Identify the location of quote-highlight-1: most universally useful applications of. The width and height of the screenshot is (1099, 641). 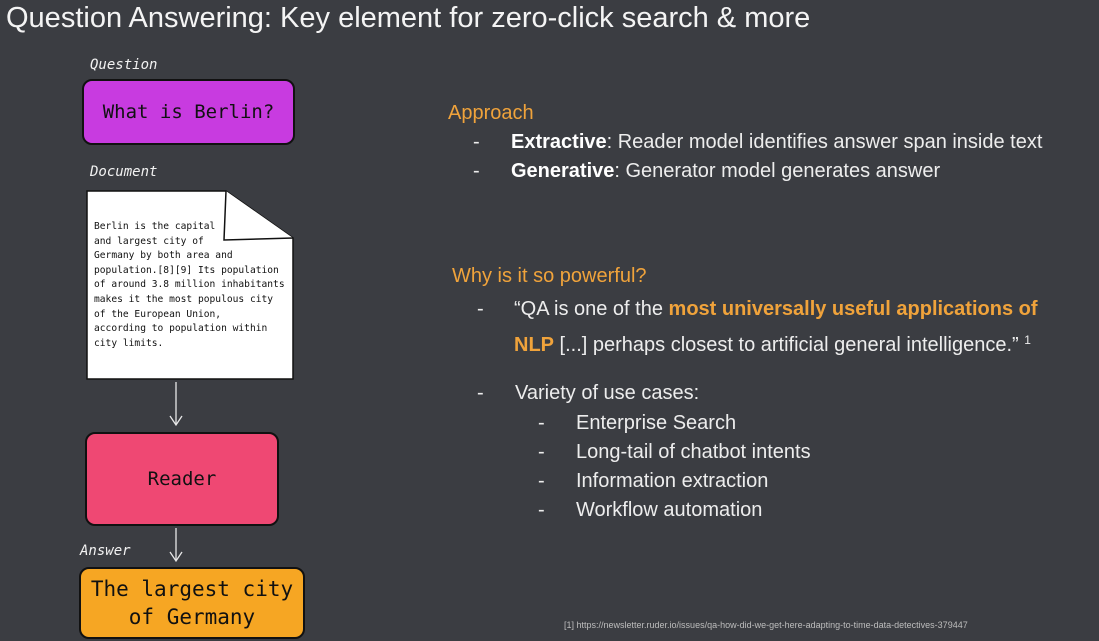
(853, 309).